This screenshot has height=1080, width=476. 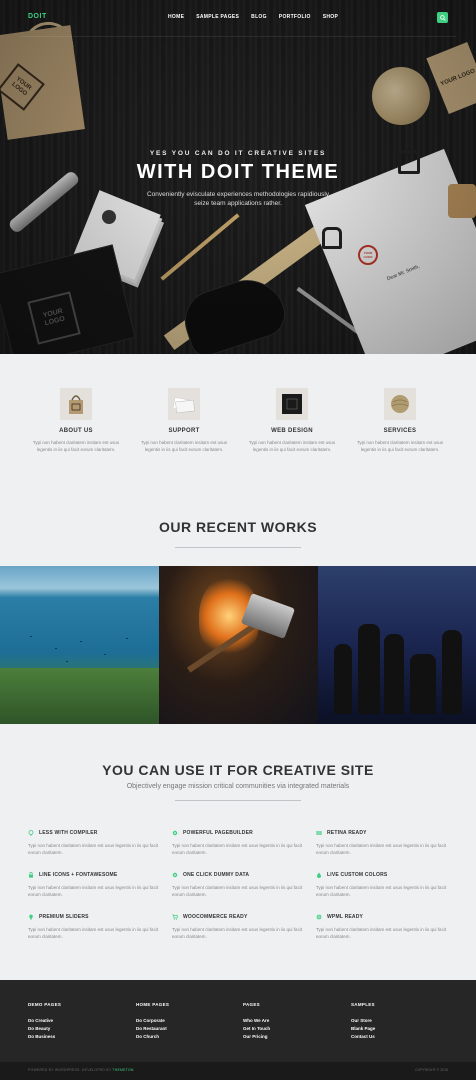 I want to click on search-button, so click(x=442, y=17).